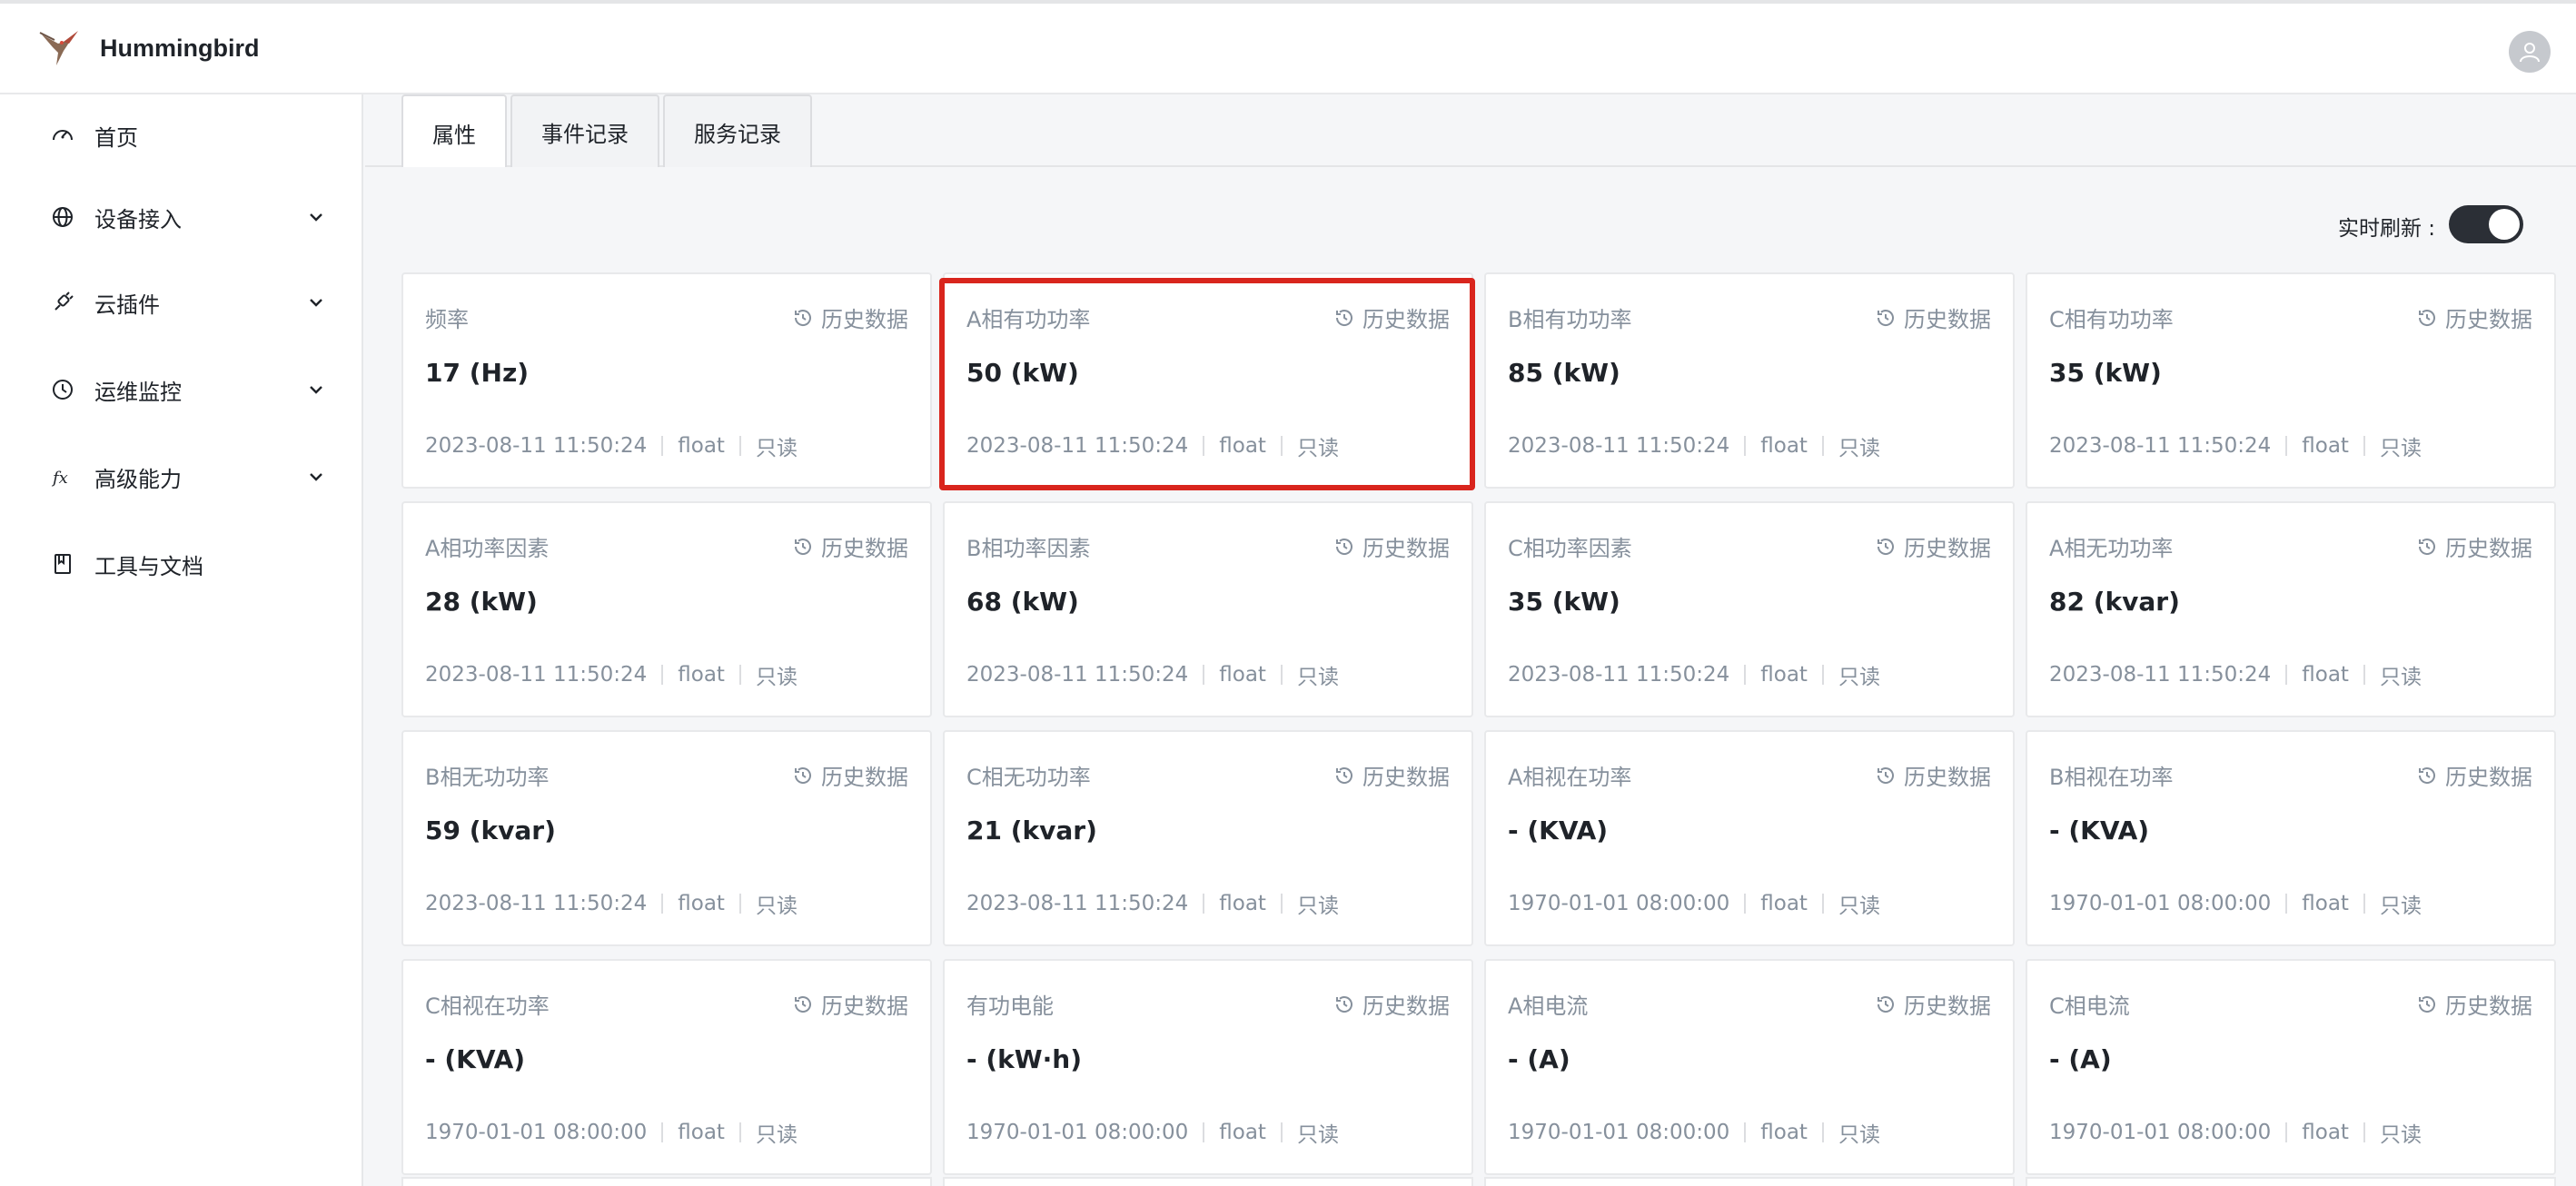  Describe the element at coordinates (181, 302) in the screenshot. I see `sidebar-item-cloud-plugin: 云插件` at that location.